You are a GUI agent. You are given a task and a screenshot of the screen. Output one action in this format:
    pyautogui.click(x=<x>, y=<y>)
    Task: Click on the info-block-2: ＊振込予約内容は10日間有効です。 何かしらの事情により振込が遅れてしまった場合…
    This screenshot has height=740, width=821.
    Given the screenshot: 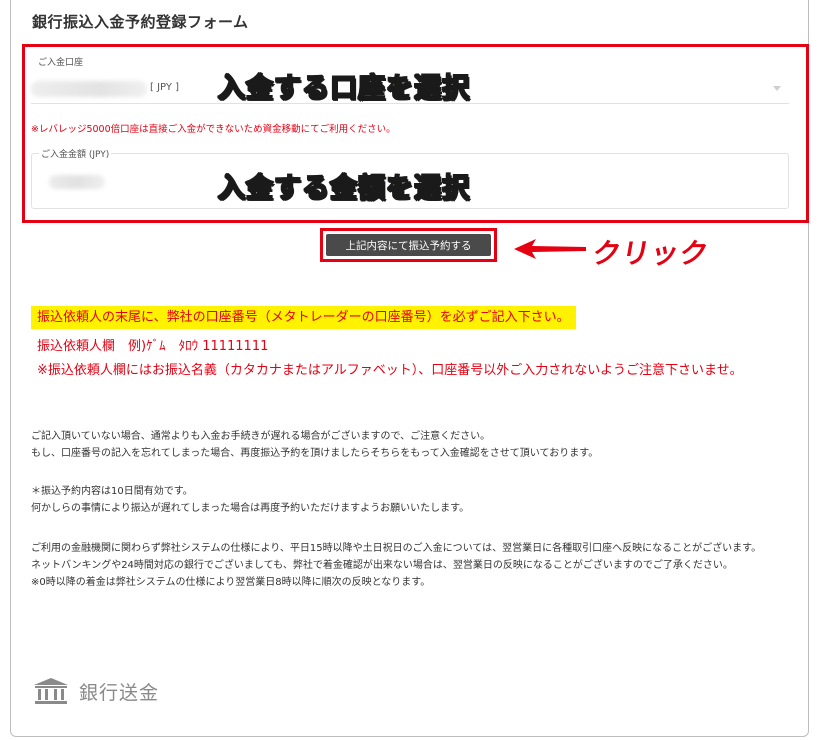 What is the action you would take?
    pyautogui.click(x=411, y=500)
    